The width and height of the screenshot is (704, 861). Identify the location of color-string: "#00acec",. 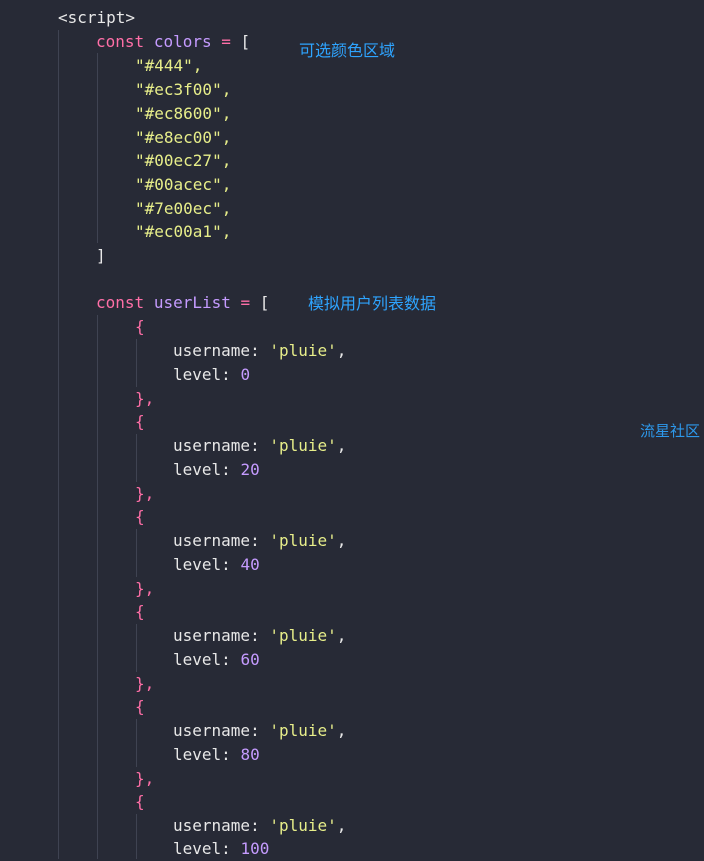
(183, 184).